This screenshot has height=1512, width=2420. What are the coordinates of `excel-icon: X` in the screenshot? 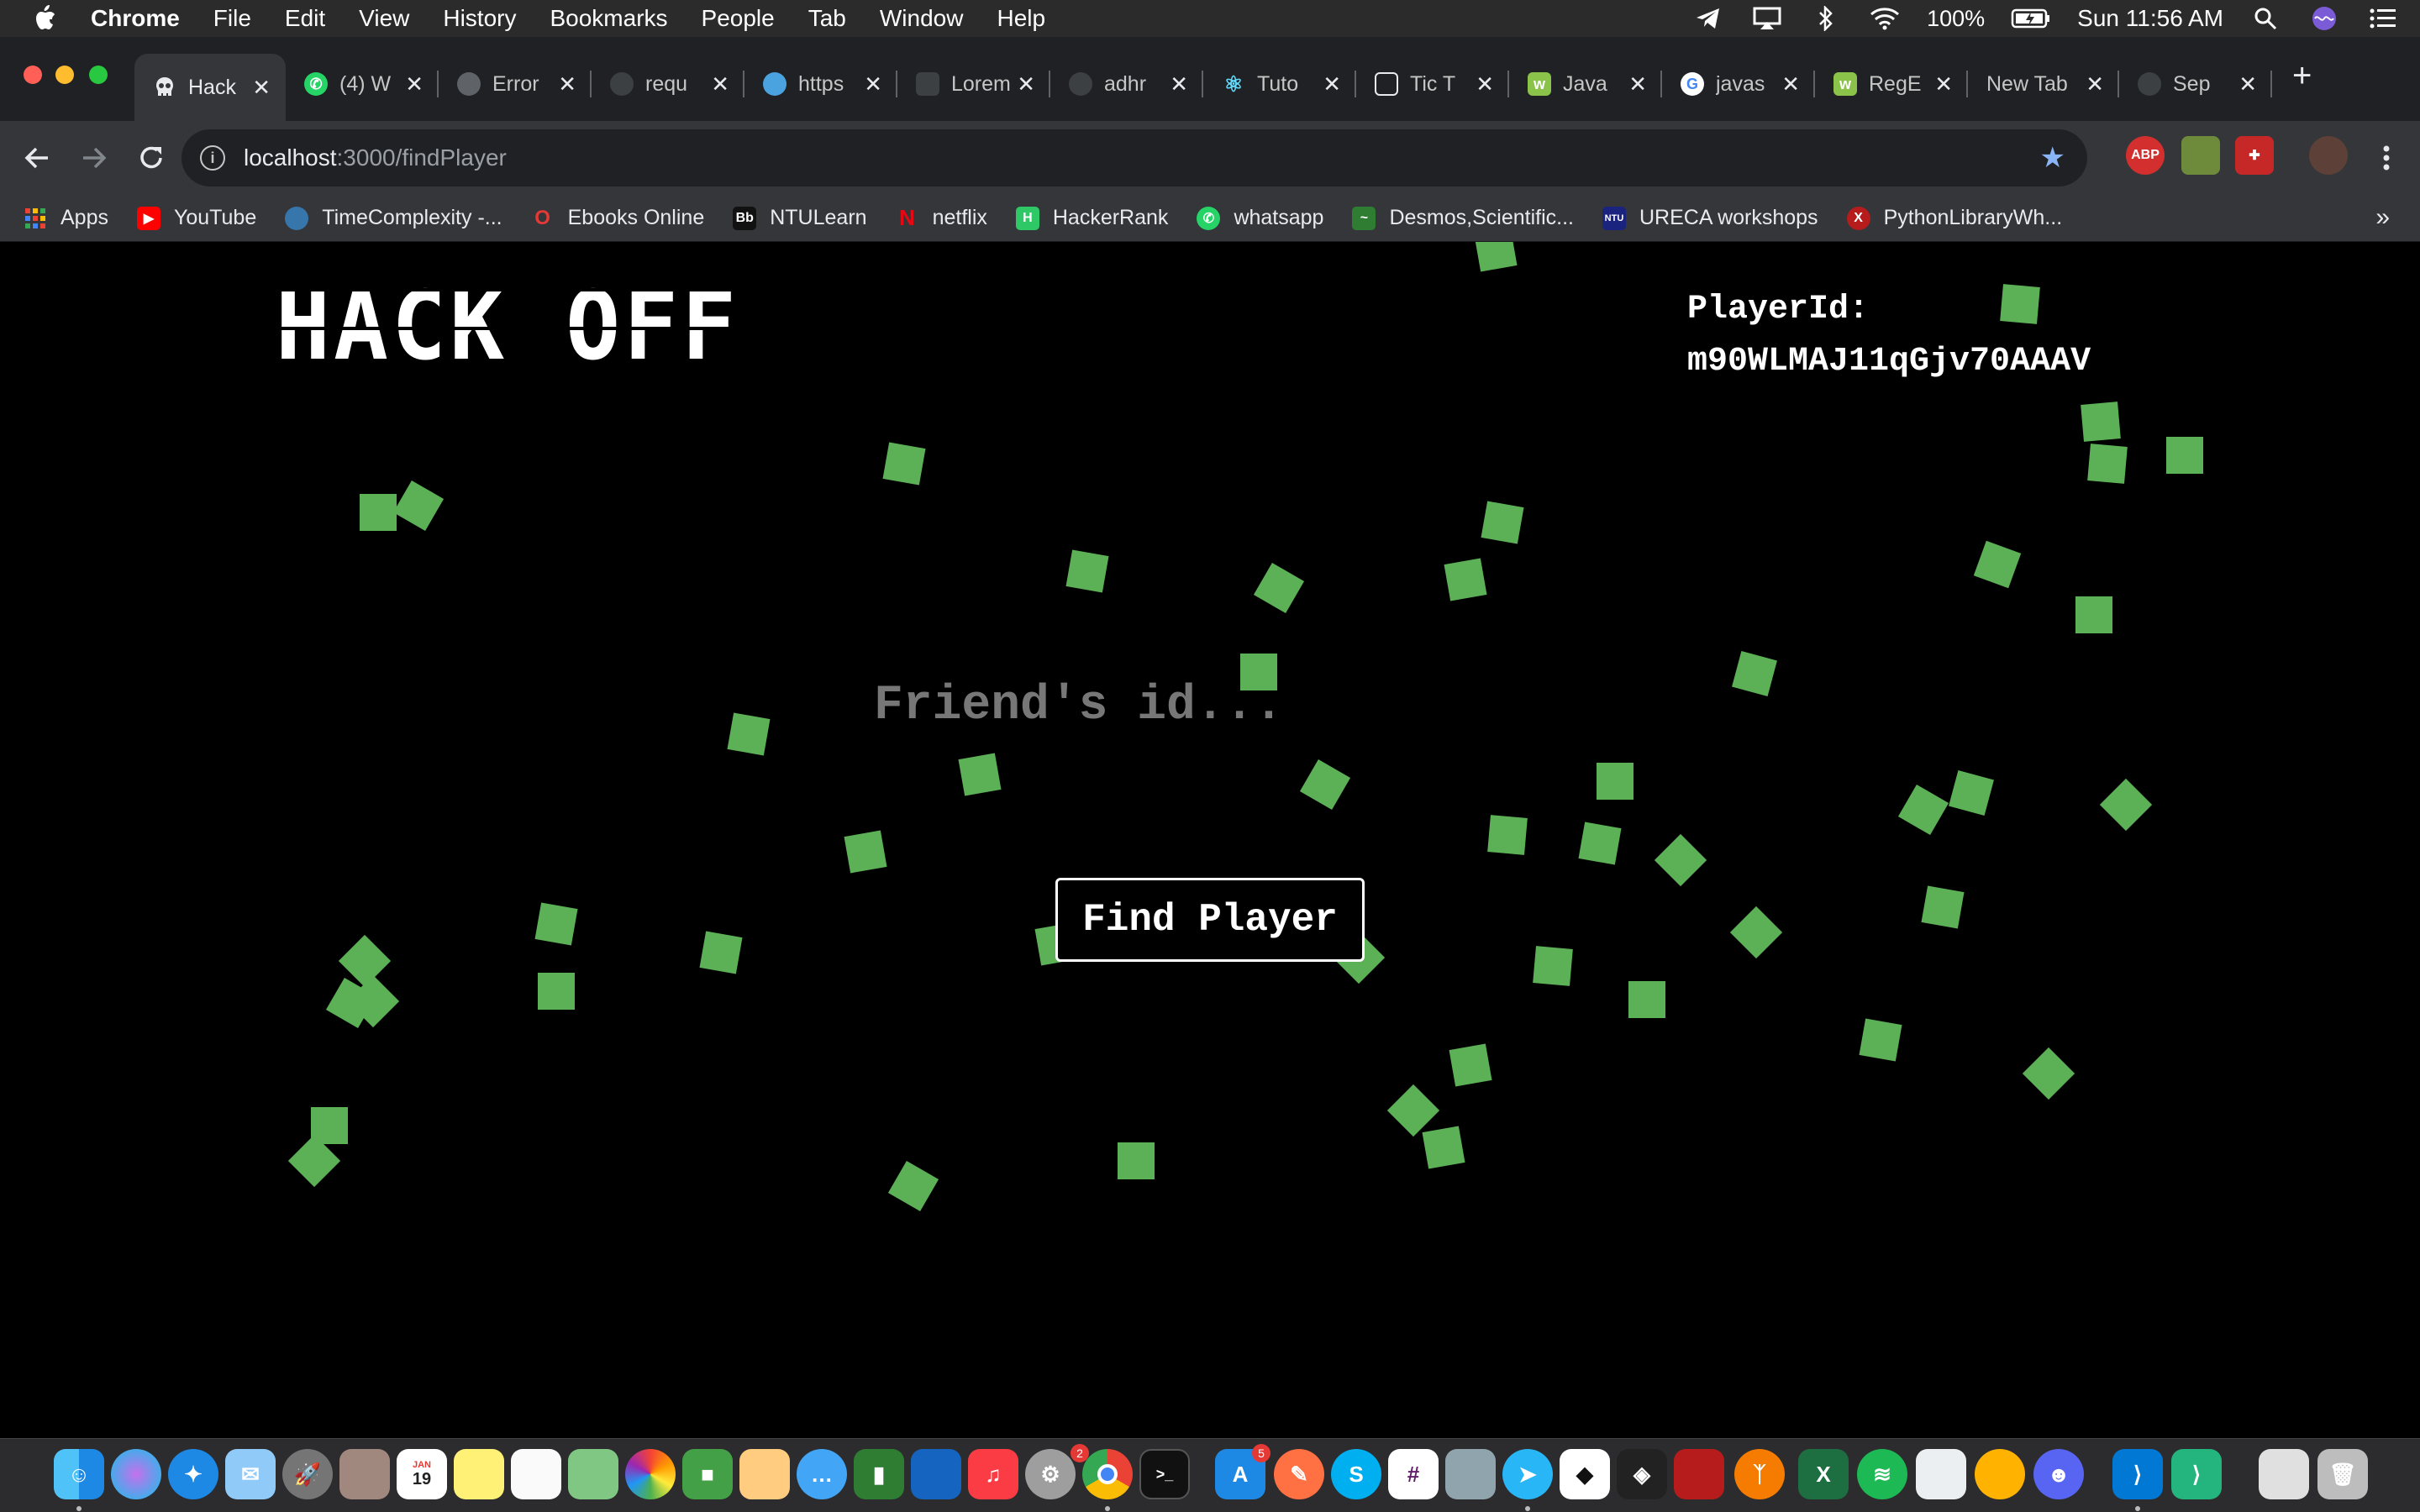 It's located at (1823, 1474).